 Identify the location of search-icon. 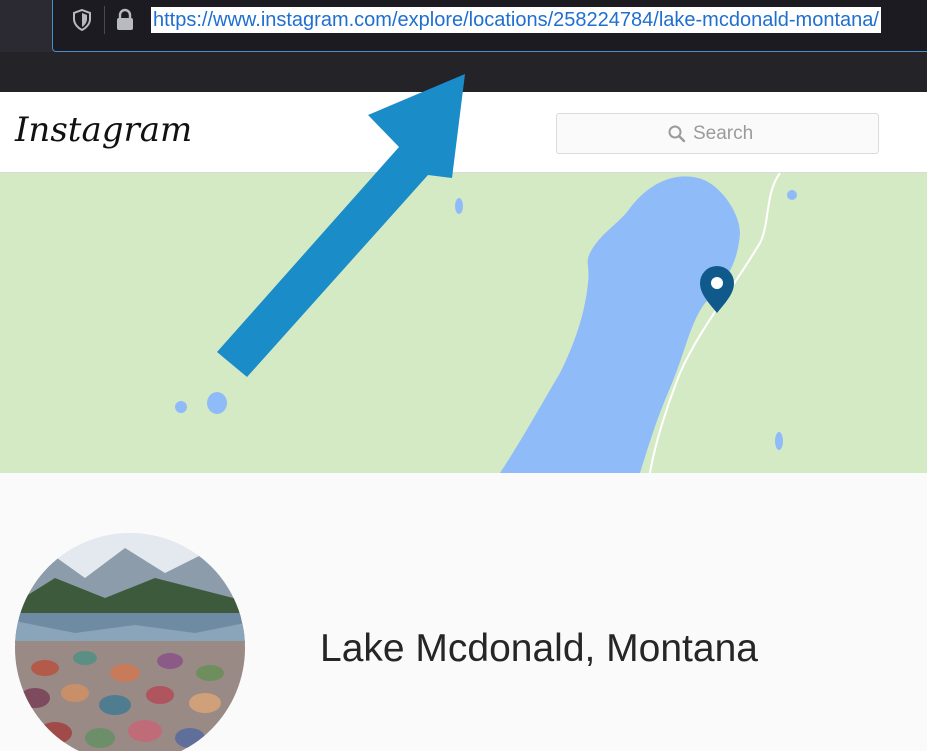
(677, 134).